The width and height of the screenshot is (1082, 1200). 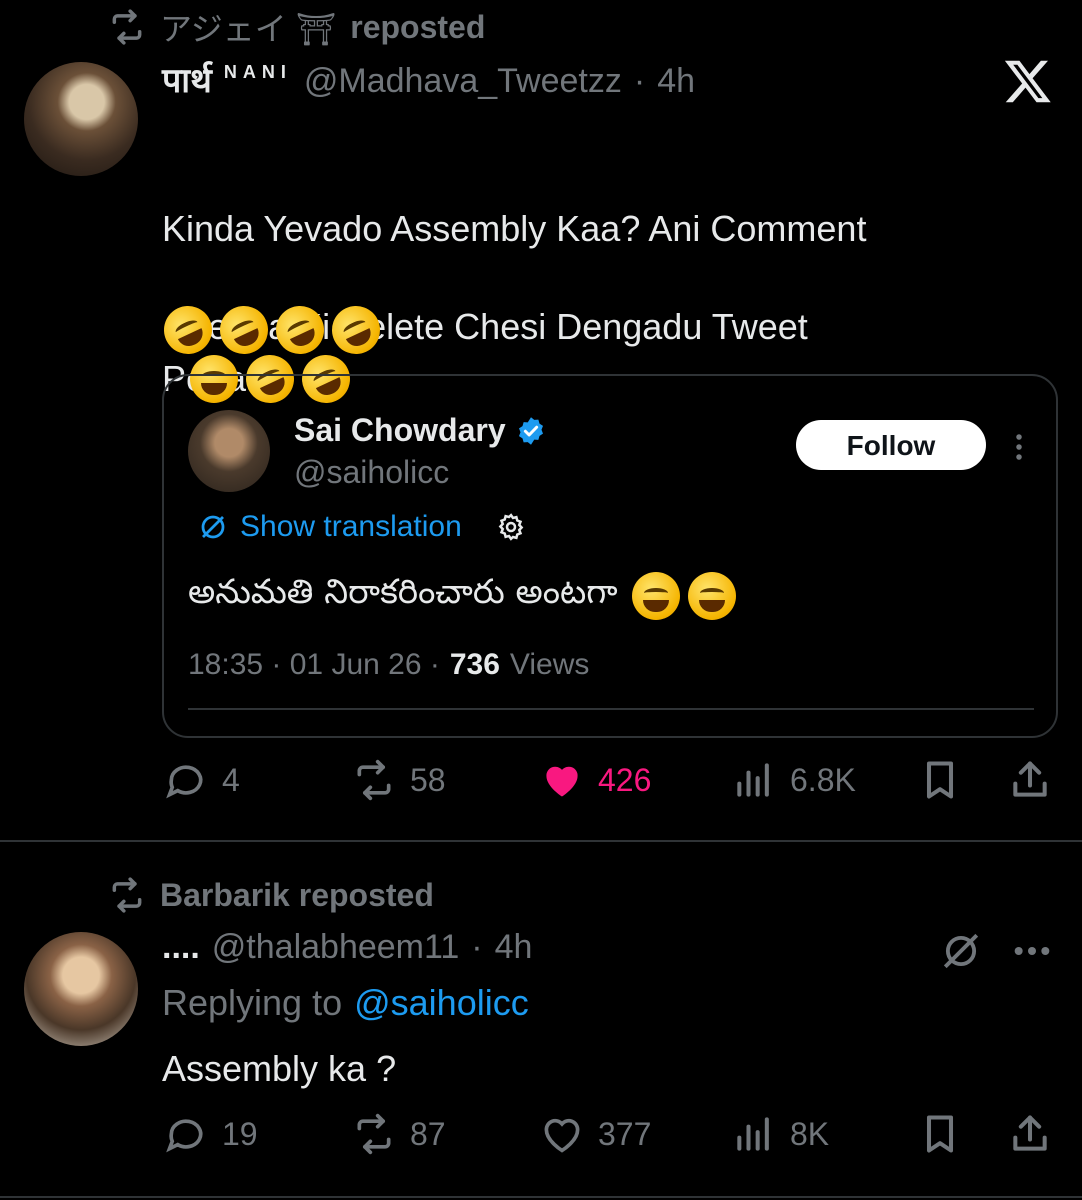 I want to click on author-handle: @Madhava_Tweetzz, so click(x=463, y=81).